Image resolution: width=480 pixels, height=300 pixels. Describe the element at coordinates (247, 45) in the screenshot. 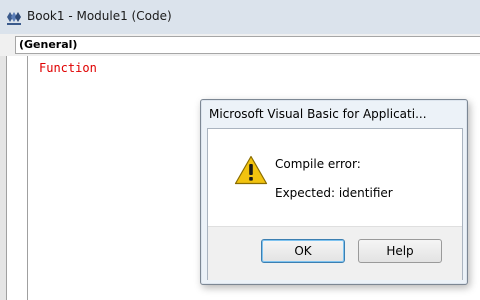

I see `object-dropdown: (General)` at that location.